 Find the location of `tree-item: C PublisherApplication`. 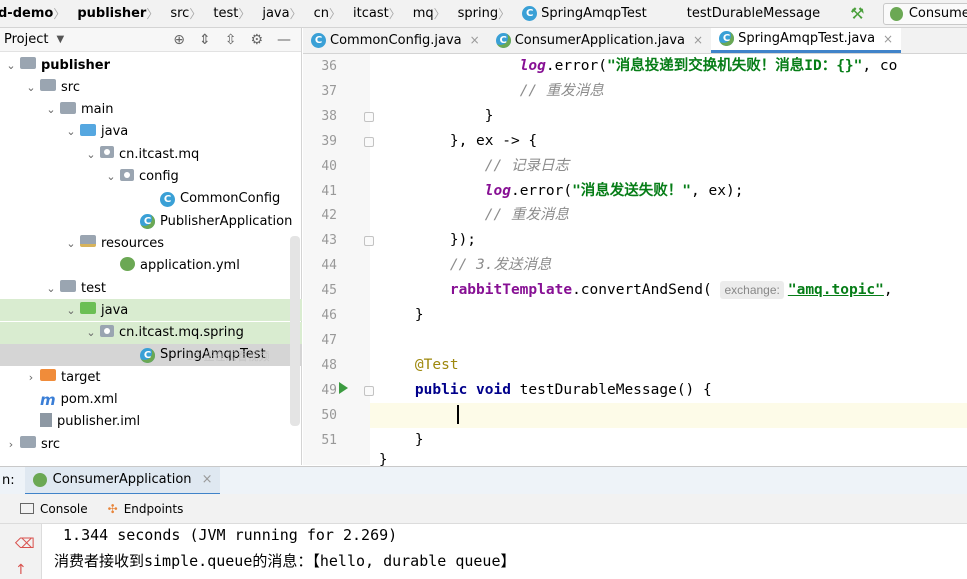

tree-item: C PublisherApplication is located at coordinates (151, 221).